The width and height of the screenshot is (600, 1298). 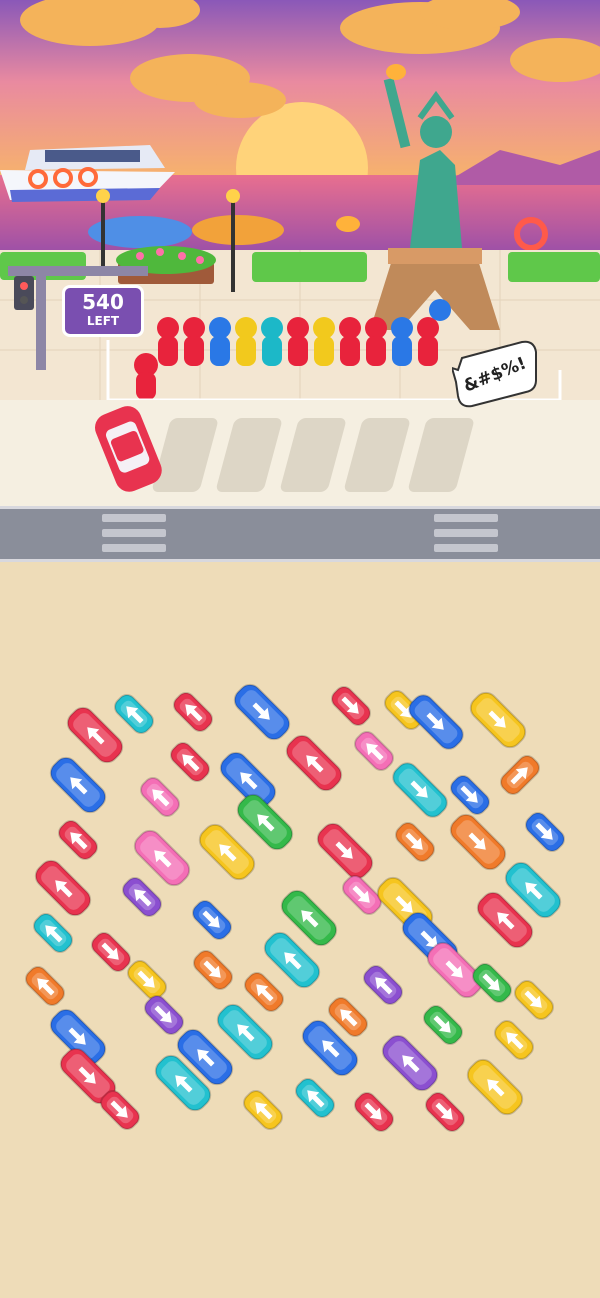 I want to click on speech-bubble: &#$%!, so click(x=494, y=375).